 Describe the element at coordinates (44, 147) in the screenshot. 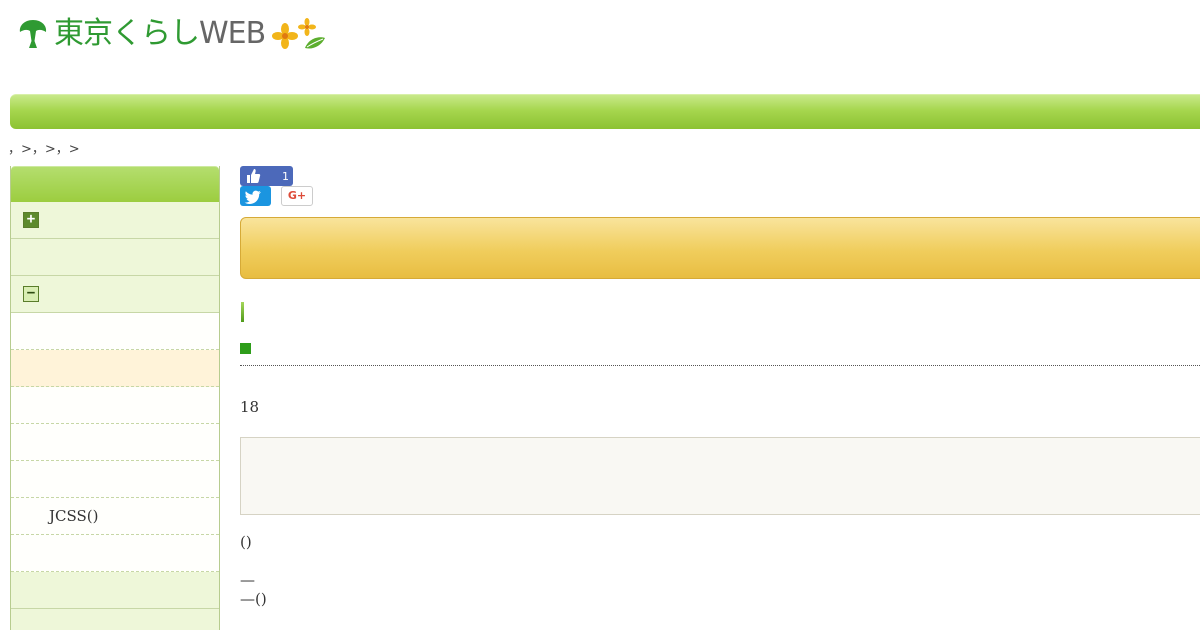

I see `breadcrumb: ，>，>，>` at that location.